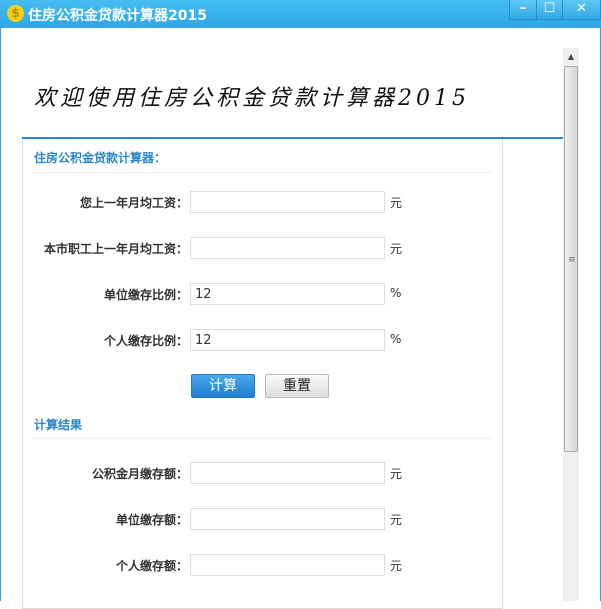 This screenshot has height=609, width=601. What do you see at coordinates (571, 56) in the screenshot?
I see `scroll-up-arrow-icon: ▲` at bounding box center [571, 56].